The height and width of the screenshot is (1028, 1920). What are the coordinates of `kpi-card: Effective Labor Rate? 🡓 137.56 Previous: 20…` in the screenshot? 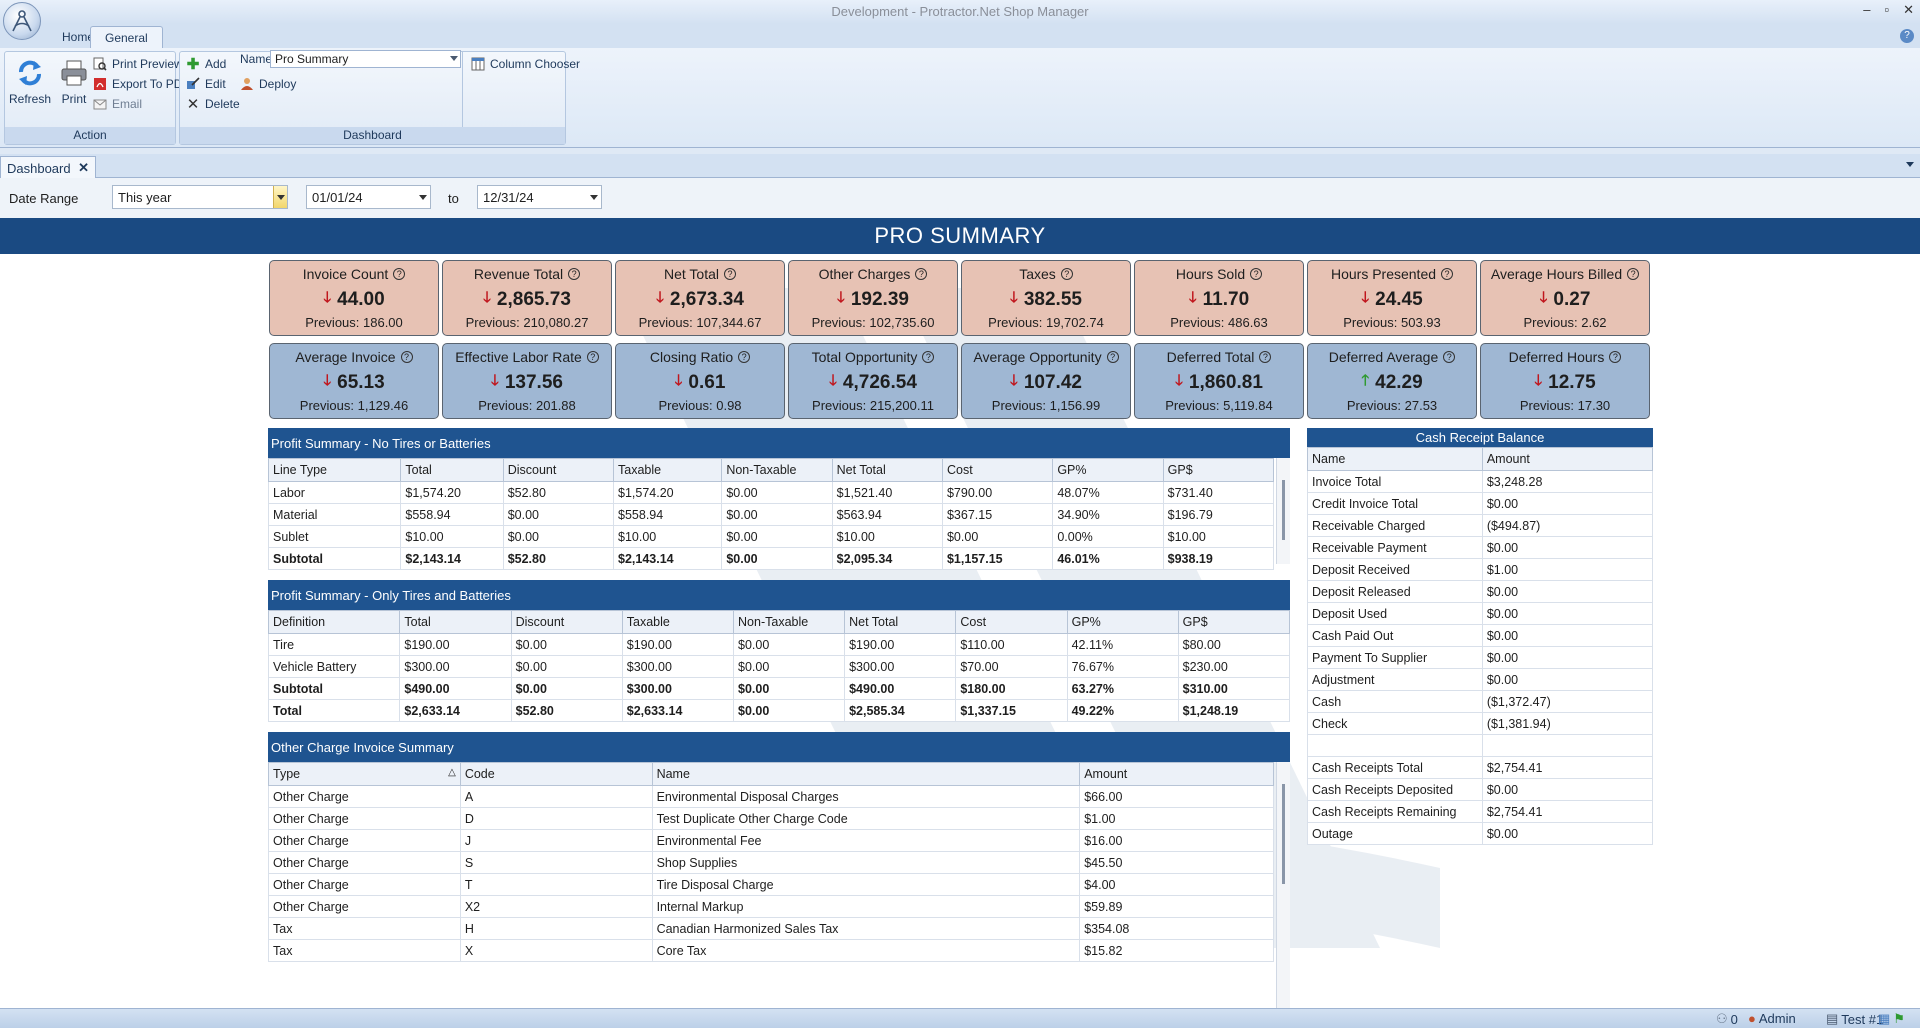 It's located at (527, 381).